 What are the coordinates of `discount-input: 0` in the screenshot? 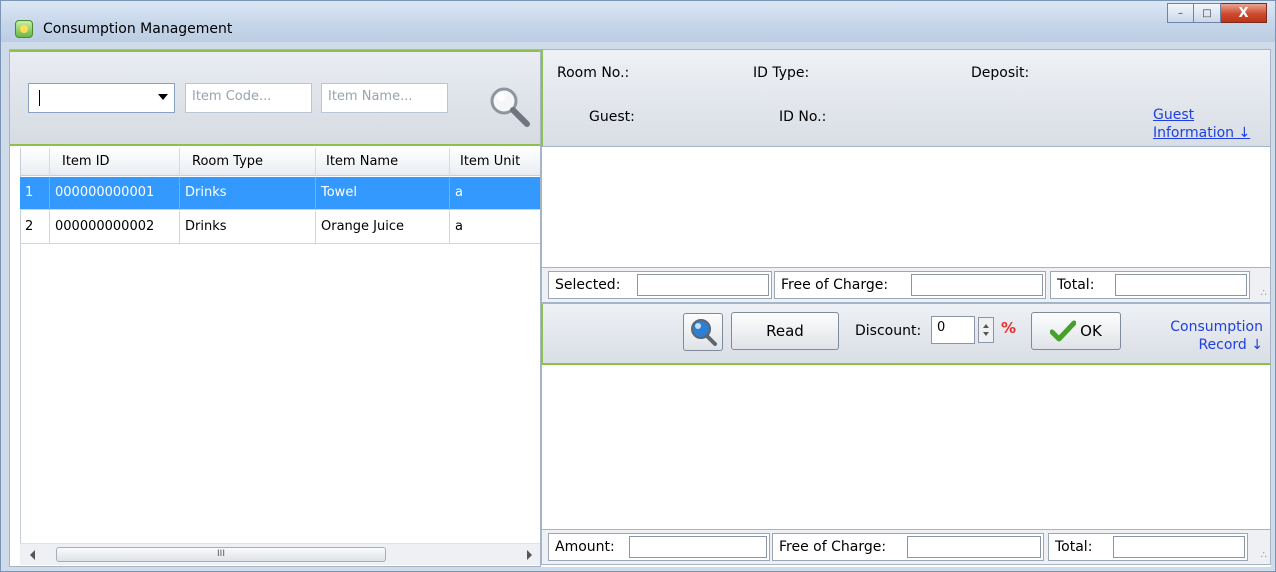 It's located at (953, 330).